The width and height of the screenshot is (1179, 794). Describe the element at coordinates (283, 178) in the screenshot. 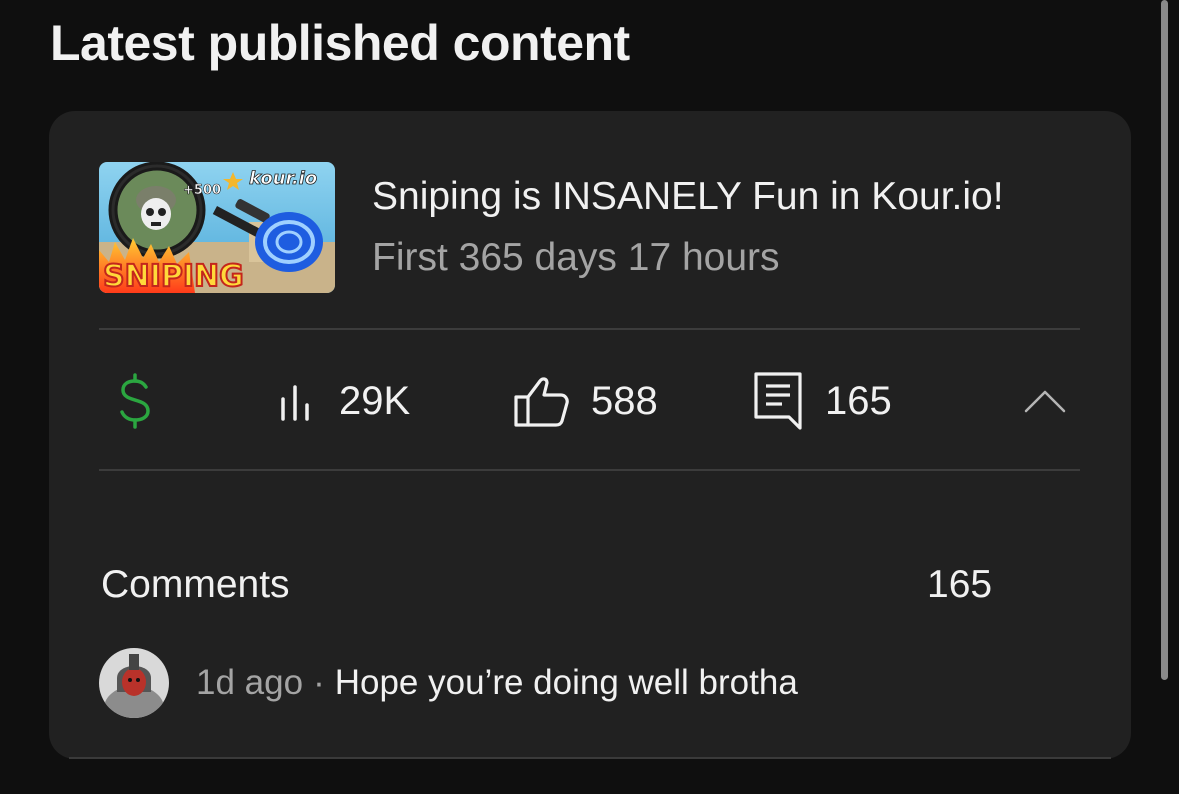

I see `thumbnail-brand: kour.io` at that location.